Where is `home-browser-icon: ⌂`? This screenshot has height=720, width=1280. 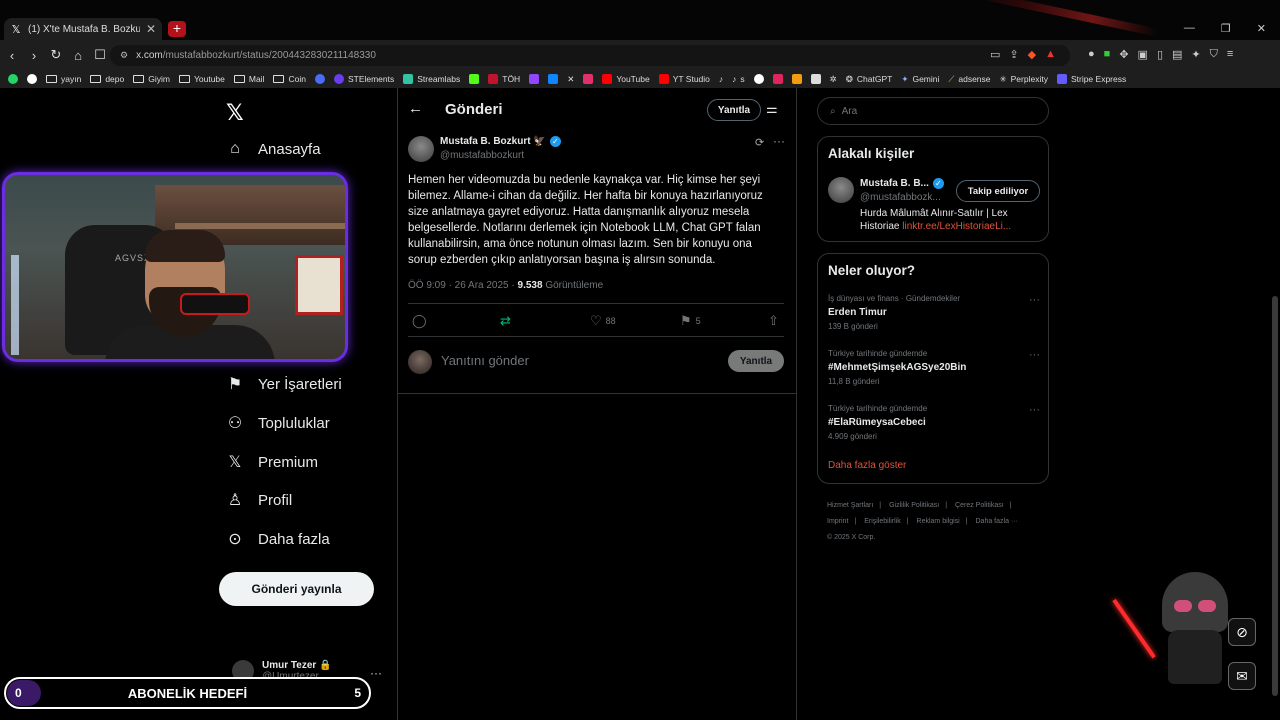
home-browser-icon: ⌂ is located at coordinates (78, 55).